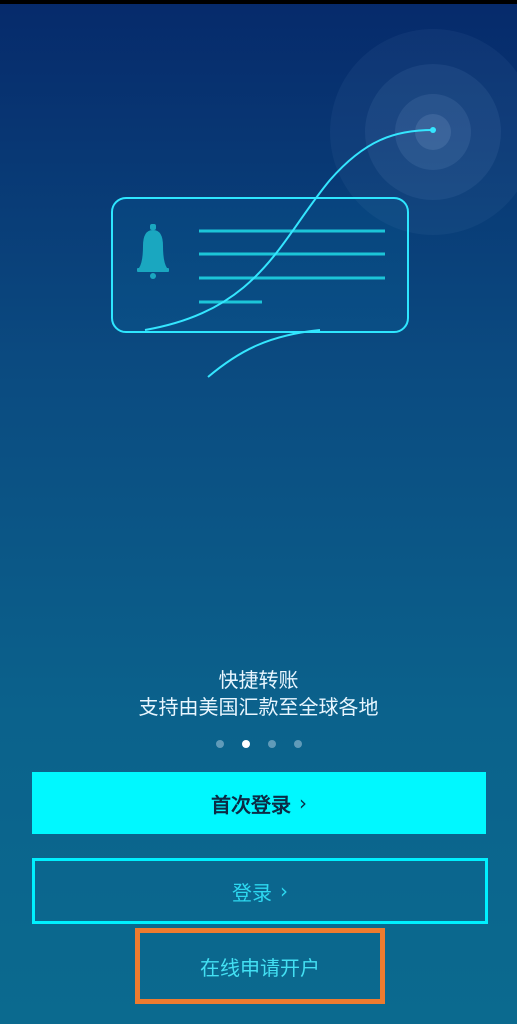 The width and height of the screenshot is (517, 1024). I want to click on slide-title: 快捷转账, so click(258, 680).